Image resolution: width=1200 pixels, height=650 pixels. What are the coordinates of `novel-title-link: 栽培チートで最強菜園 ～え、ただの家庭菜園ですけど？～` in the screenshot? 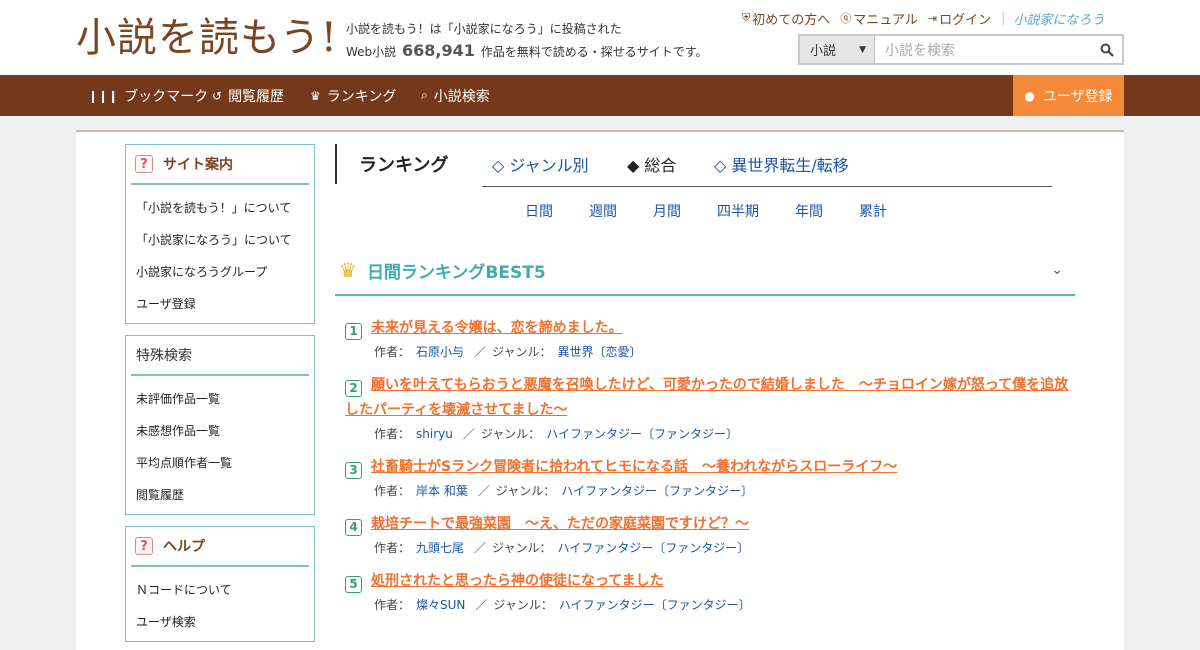 It's located at (560, 524).